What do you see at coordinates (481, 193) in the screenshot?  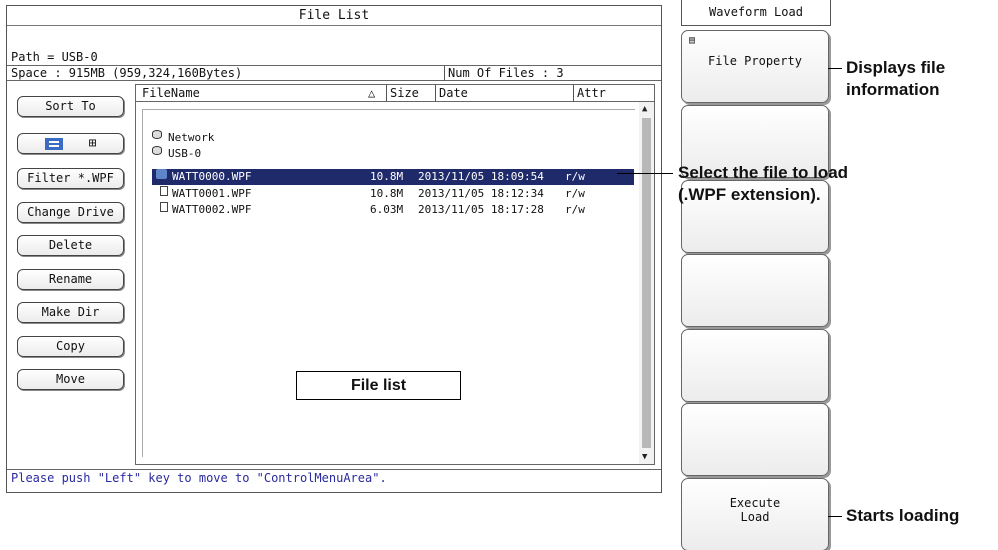 I see `file-date: 2013/11/05 18:12:34` at bounding box center [481, 193].